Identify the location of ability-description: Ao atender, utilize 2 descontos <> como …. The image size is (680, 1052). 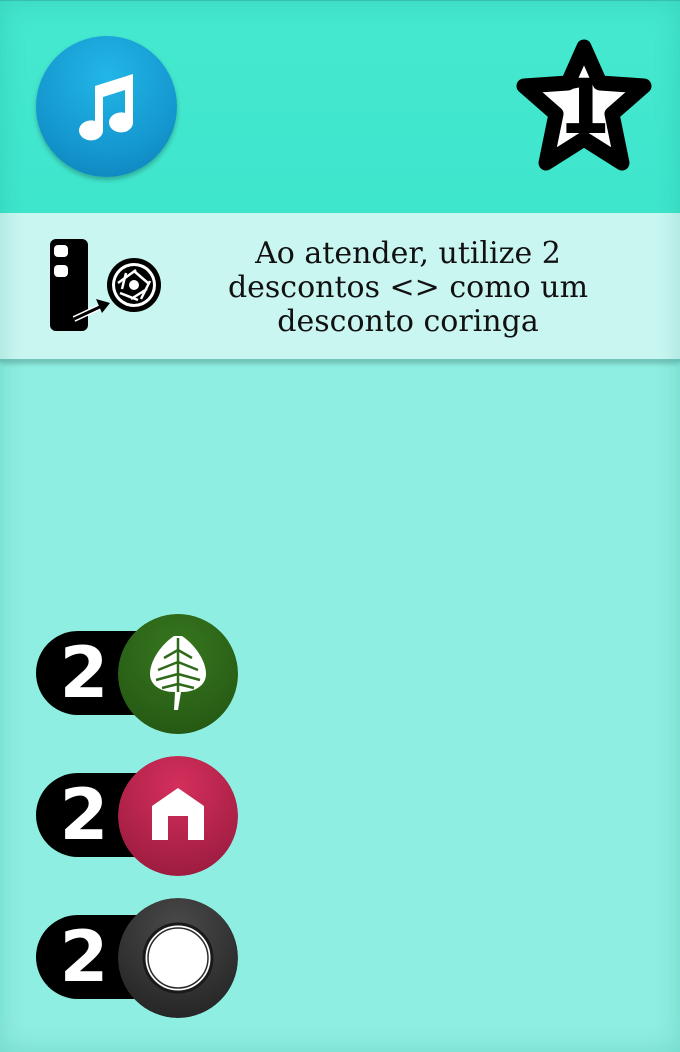
(408, 288).